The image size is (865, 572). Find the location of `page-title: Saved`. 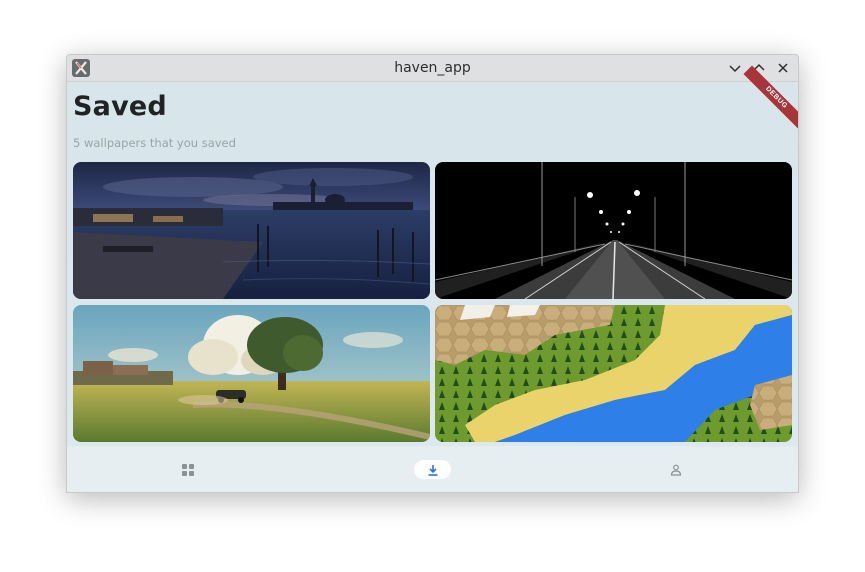

page-title: Saved is located at coordinates (120, 106).